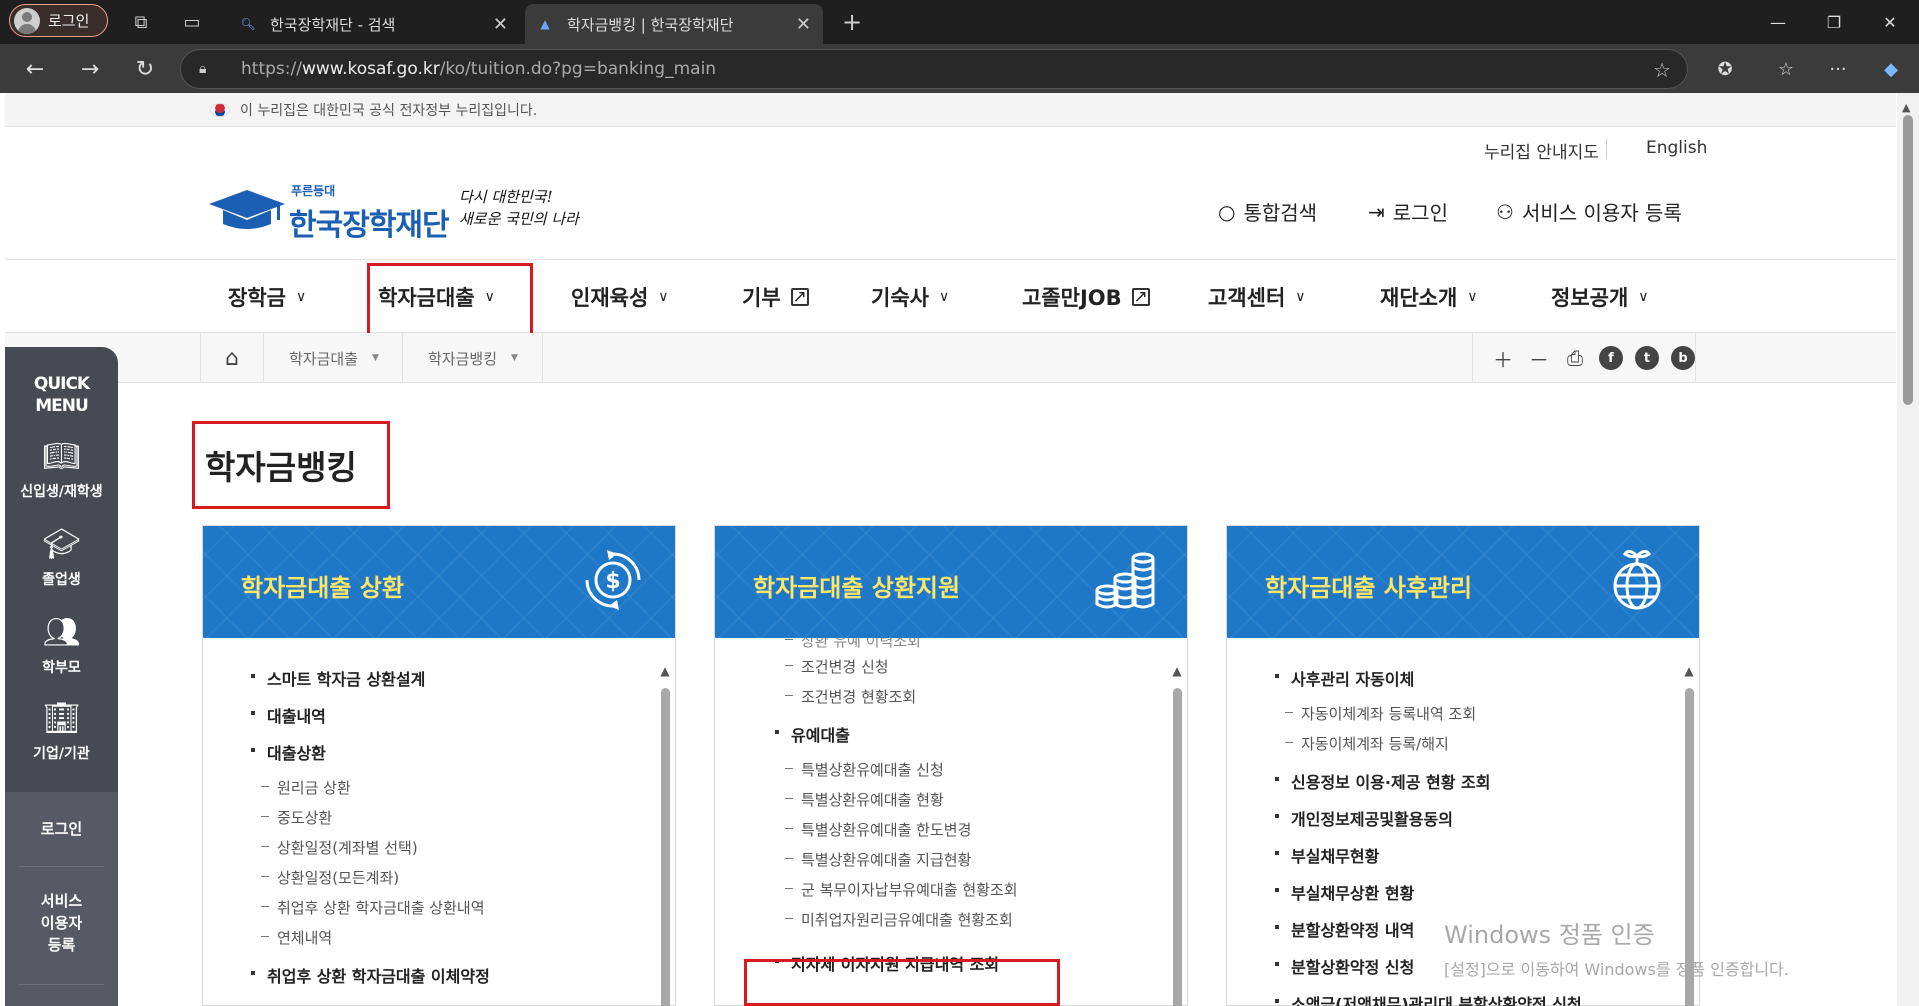 Image resolution: width=1919 pixels, height=1006 pixels. Describe the element at coordinates (248, 24) in the screenshot. I see `search-favicon-icon: 🔍︎` at that location.